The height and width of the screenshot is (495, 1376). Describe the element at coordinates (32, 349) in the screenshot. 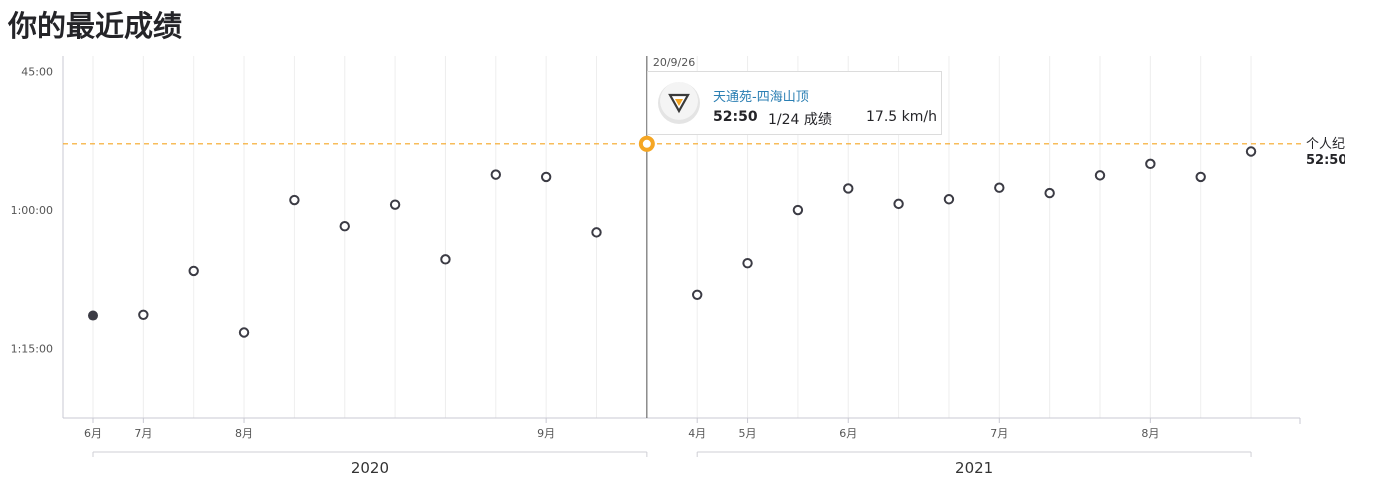

I see `y-tick-label: 1:15:00` at that location.